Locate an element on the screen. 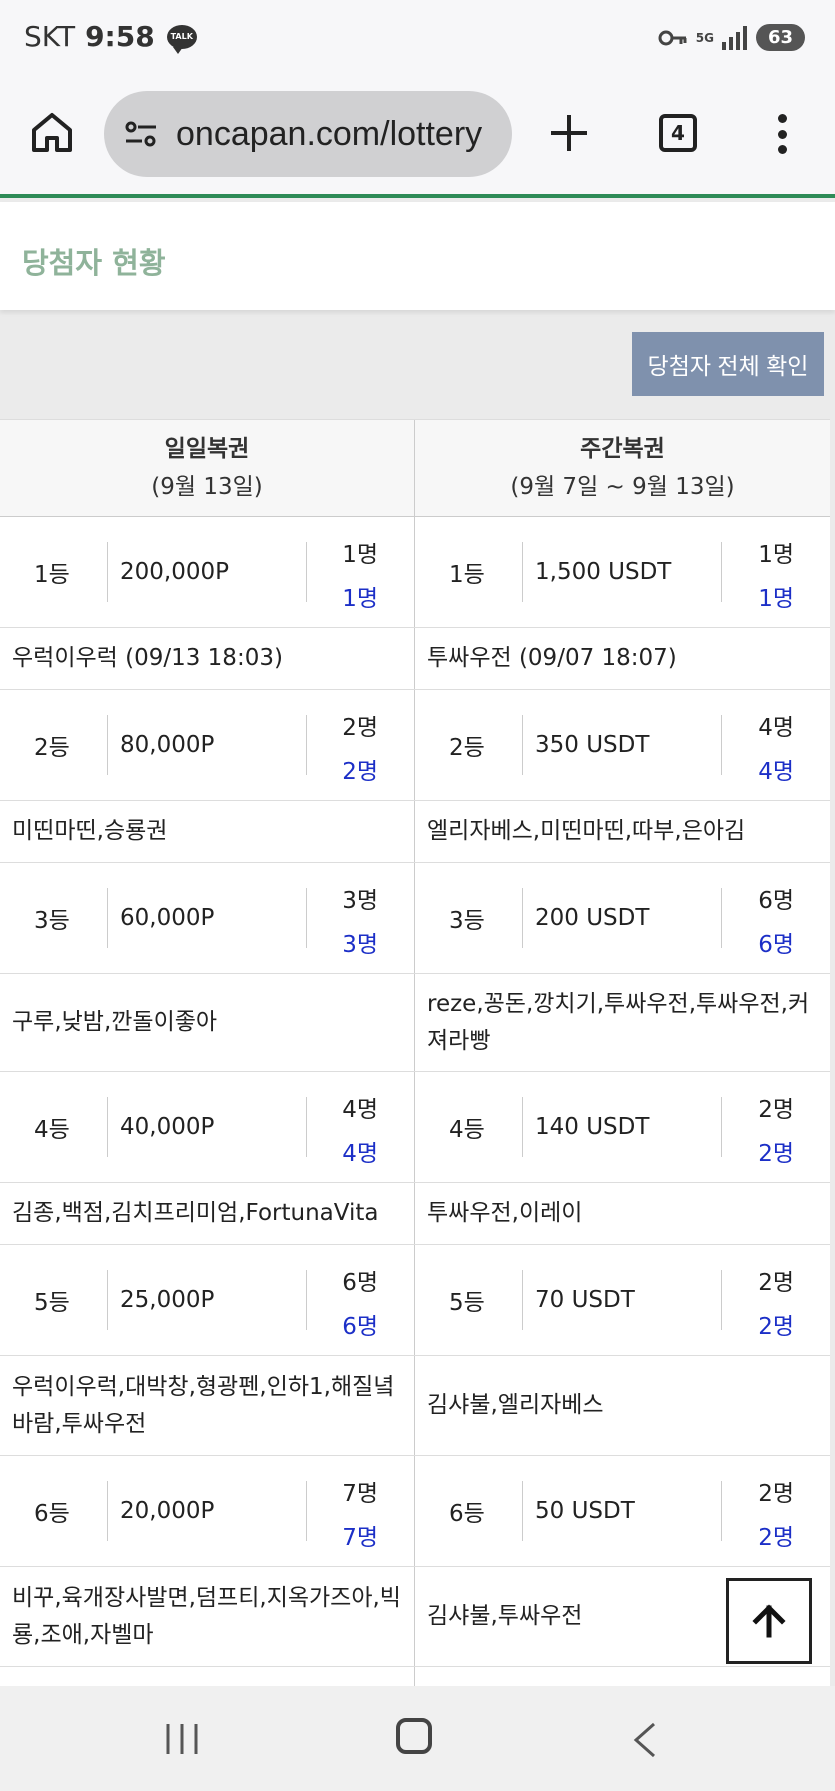 Image resolution: width=835 pixels, height=1791 pixels. prize-amount: 50 USDT is located at coordinates (585, 1511).